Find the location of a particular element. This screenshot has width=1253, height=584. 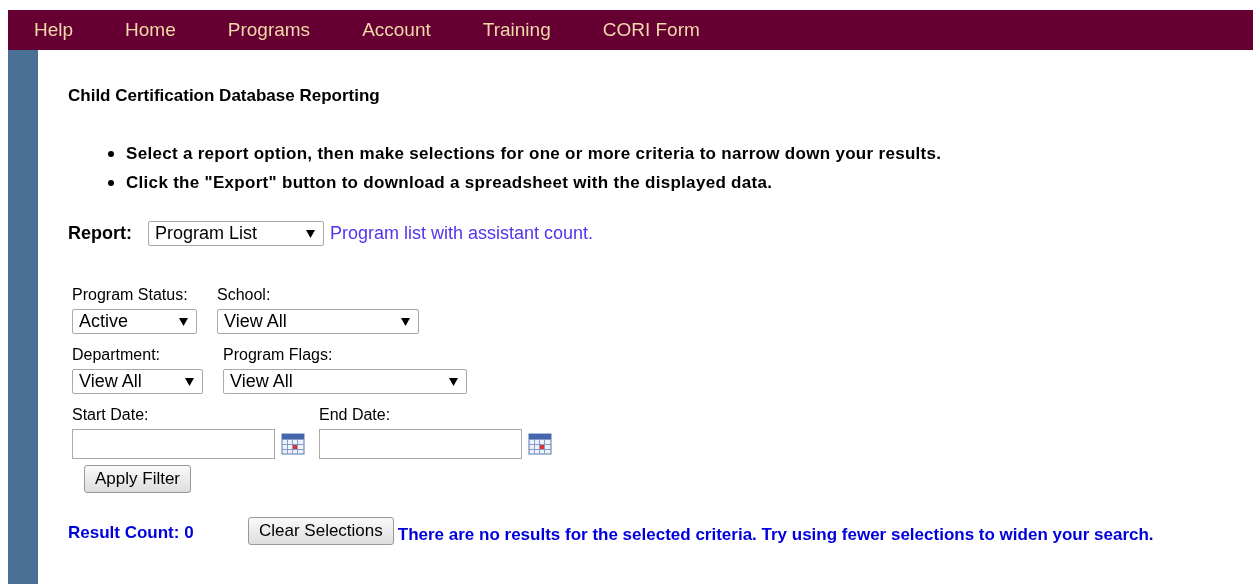

filter-label: School: is located at coordinates (244, 295).